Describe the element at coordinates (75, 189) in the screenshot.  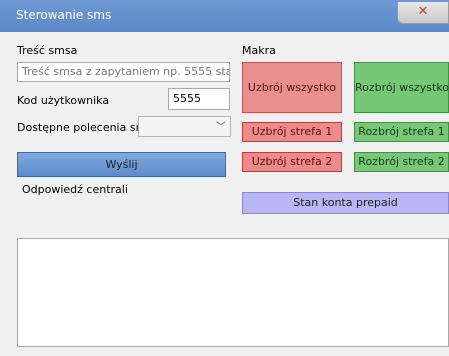
I see `response-label: Odpowiedź centrali` at that location.